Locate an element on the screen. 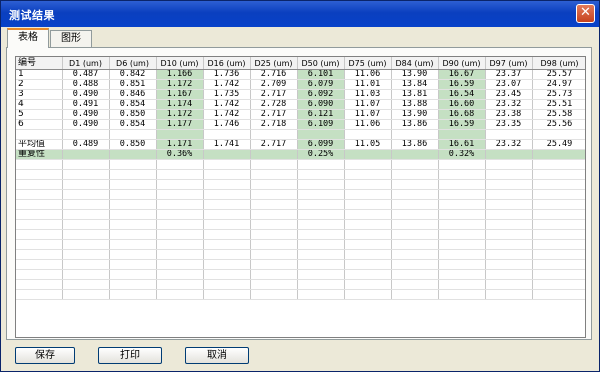  row-label: 1 is located at coordinates (39, 74).